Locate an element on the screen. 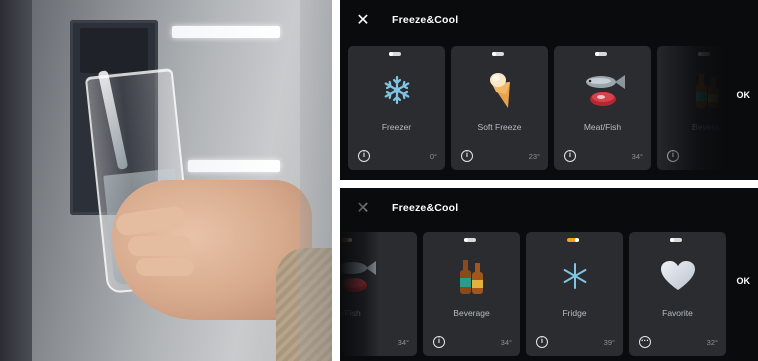 This screenshot has width=758, height=361. mode-label: t/Fish is located at coordinates (350, 313).